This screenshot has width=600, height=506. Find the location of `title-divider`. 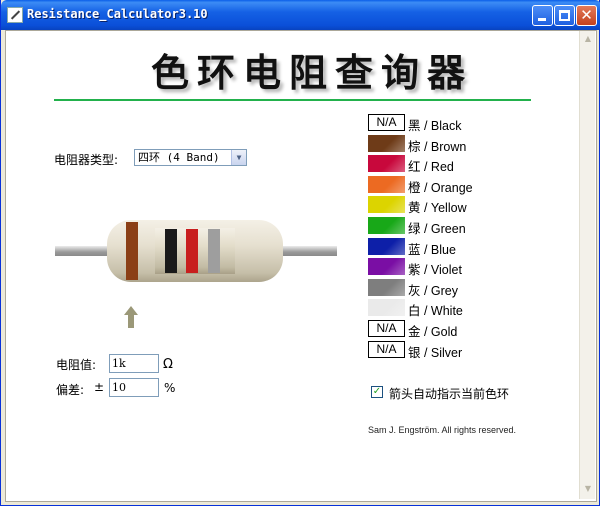

title-divider is located at coordinates (292, 100).